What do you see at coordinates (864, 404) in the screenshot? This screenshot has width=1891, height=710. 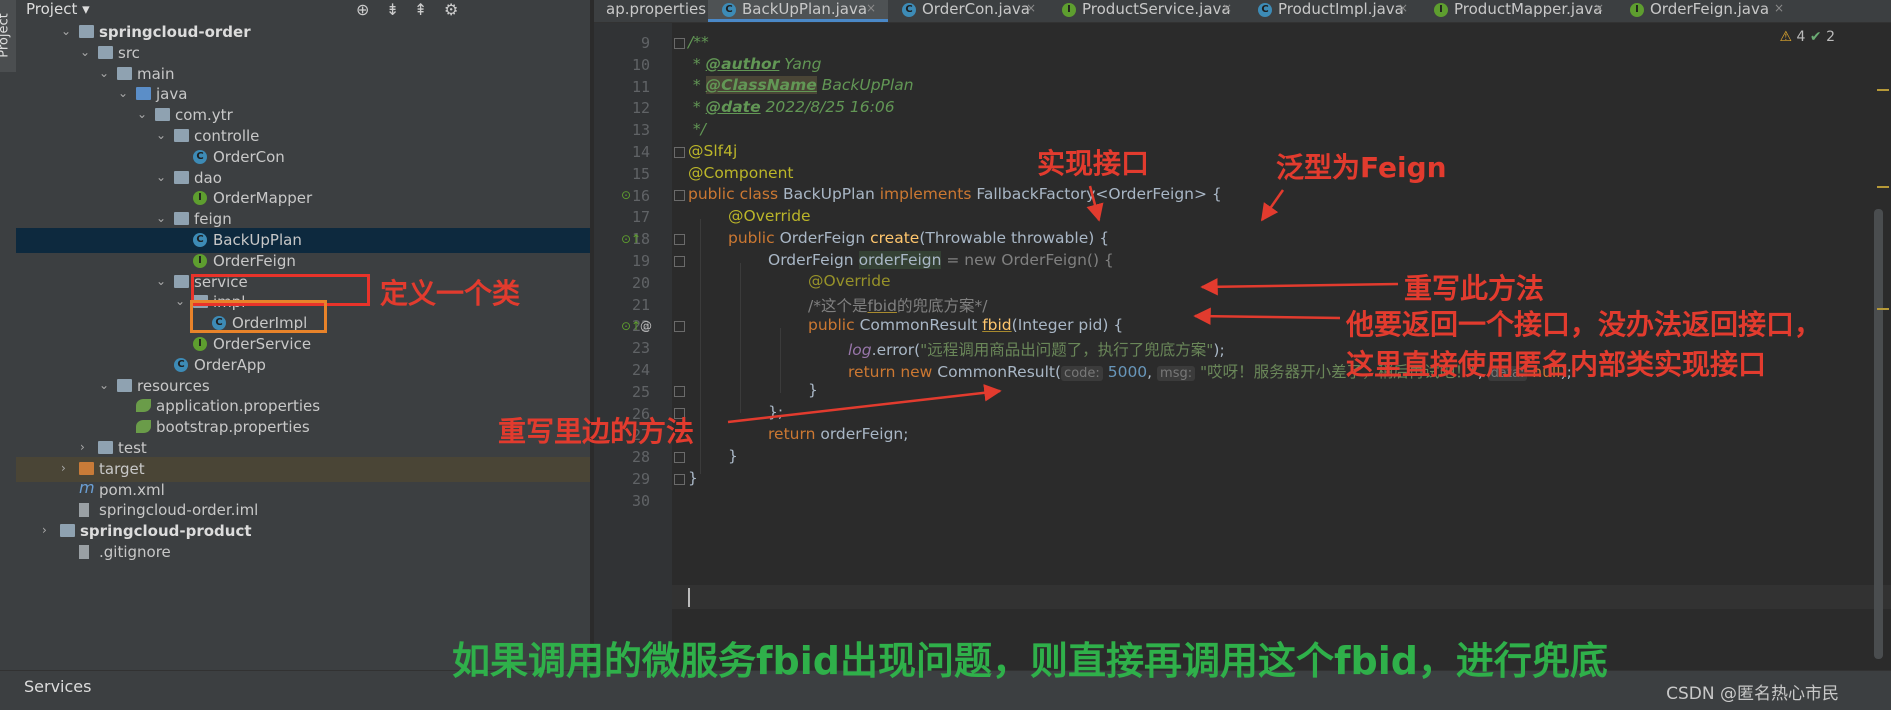 I see `arrow-override-inner` at bounding box center [864, 404].